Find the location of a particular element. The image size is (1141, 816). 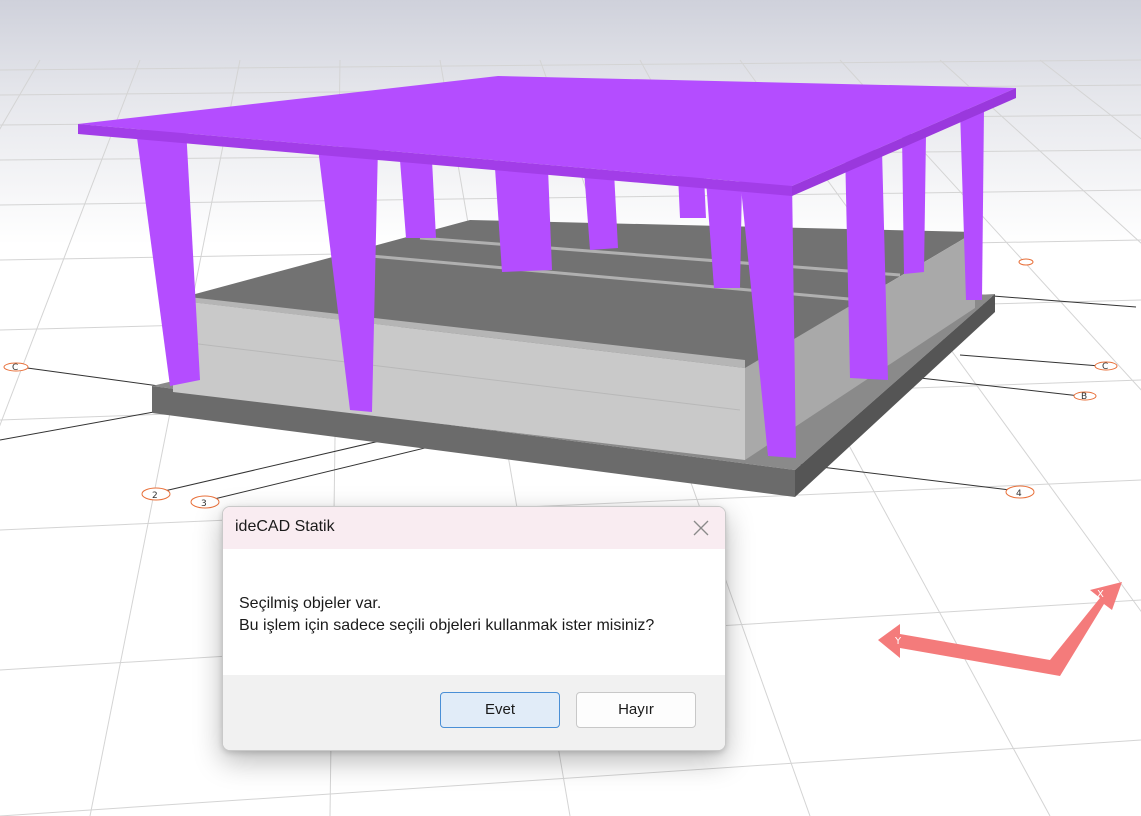

message-line-1: Seçilmiş objeler var. is located at coordinates (310, 603).